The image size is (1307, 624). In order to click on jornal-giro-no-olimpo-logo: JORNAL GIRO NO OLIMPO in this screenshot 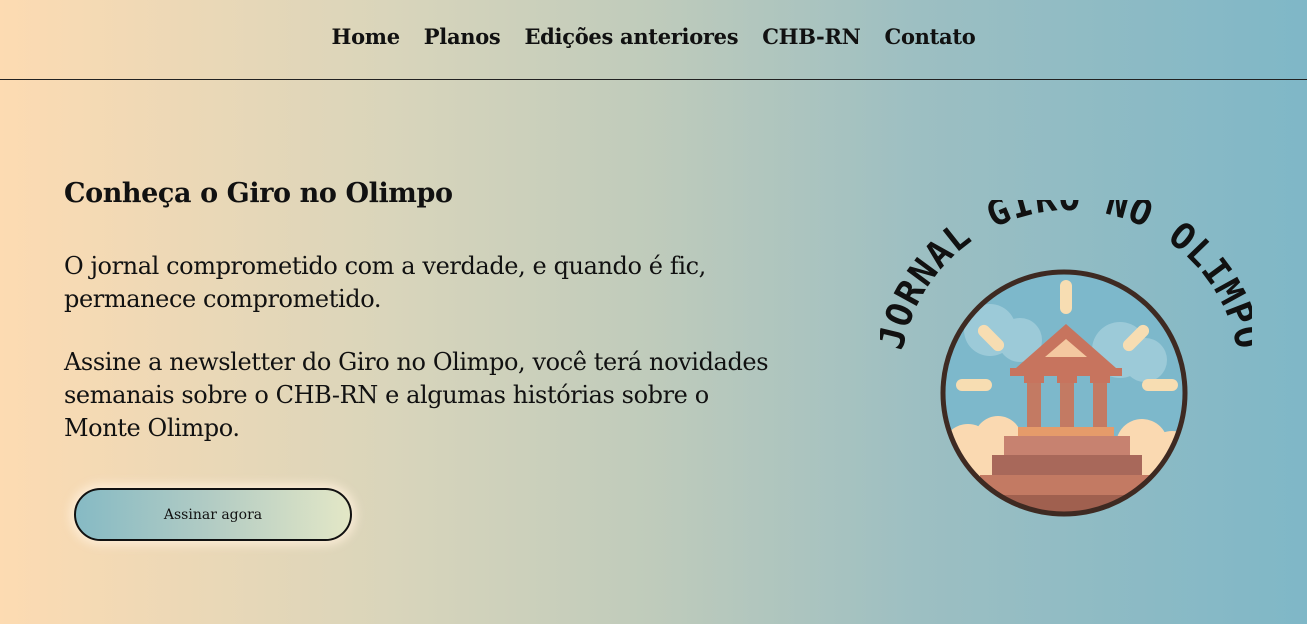, I will do `click(1066, 358)`.